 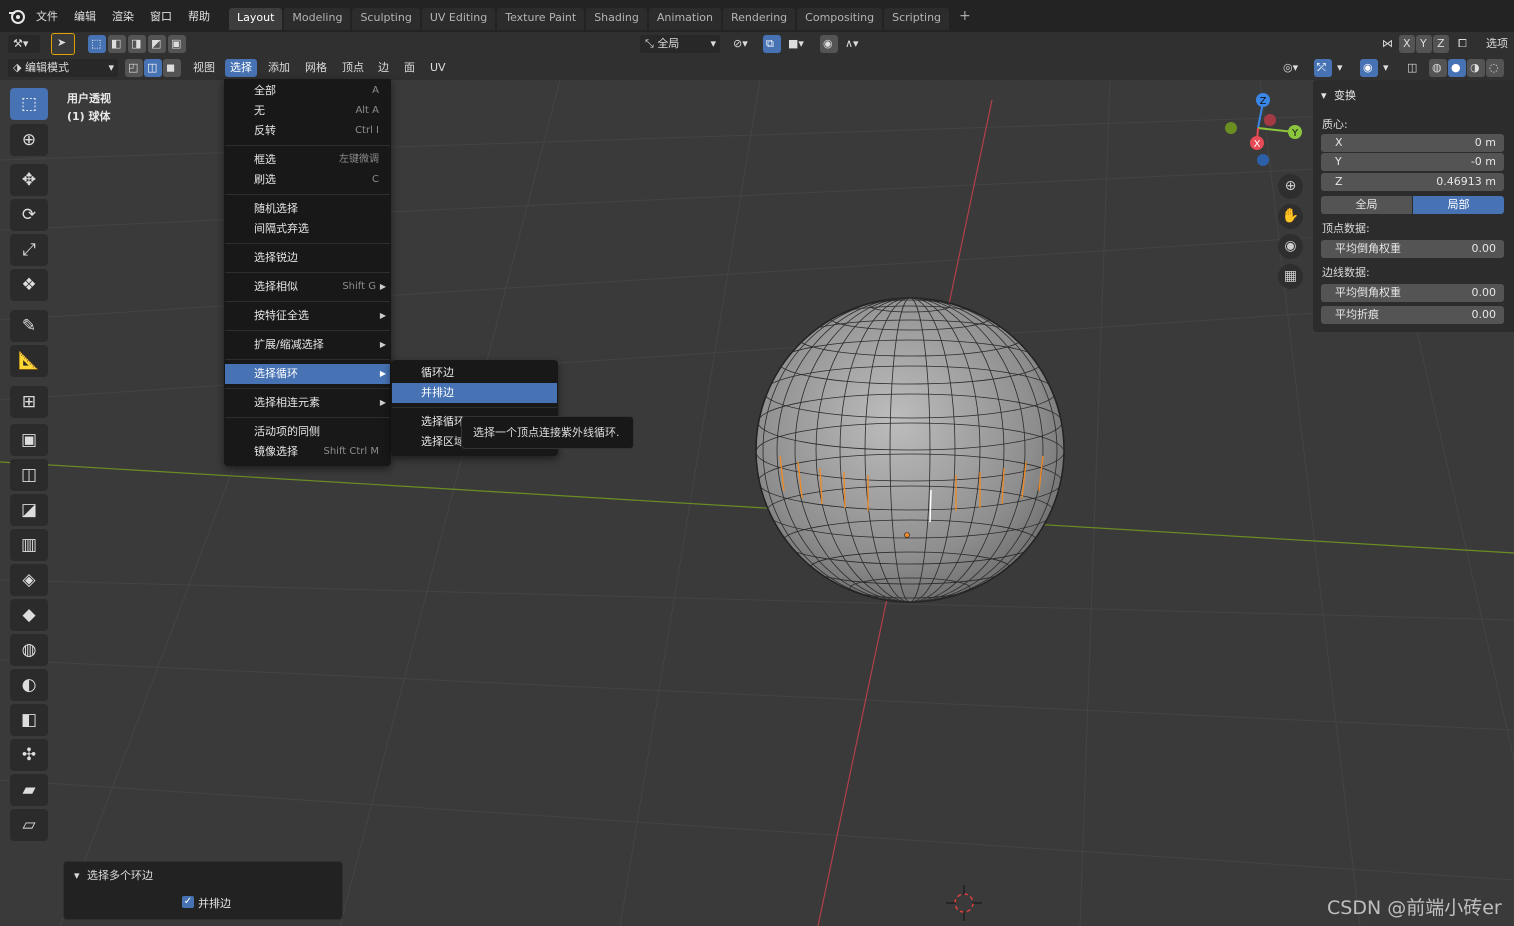 I want to click on zoom-icon: ⊕, so click(x=1290, y=186).